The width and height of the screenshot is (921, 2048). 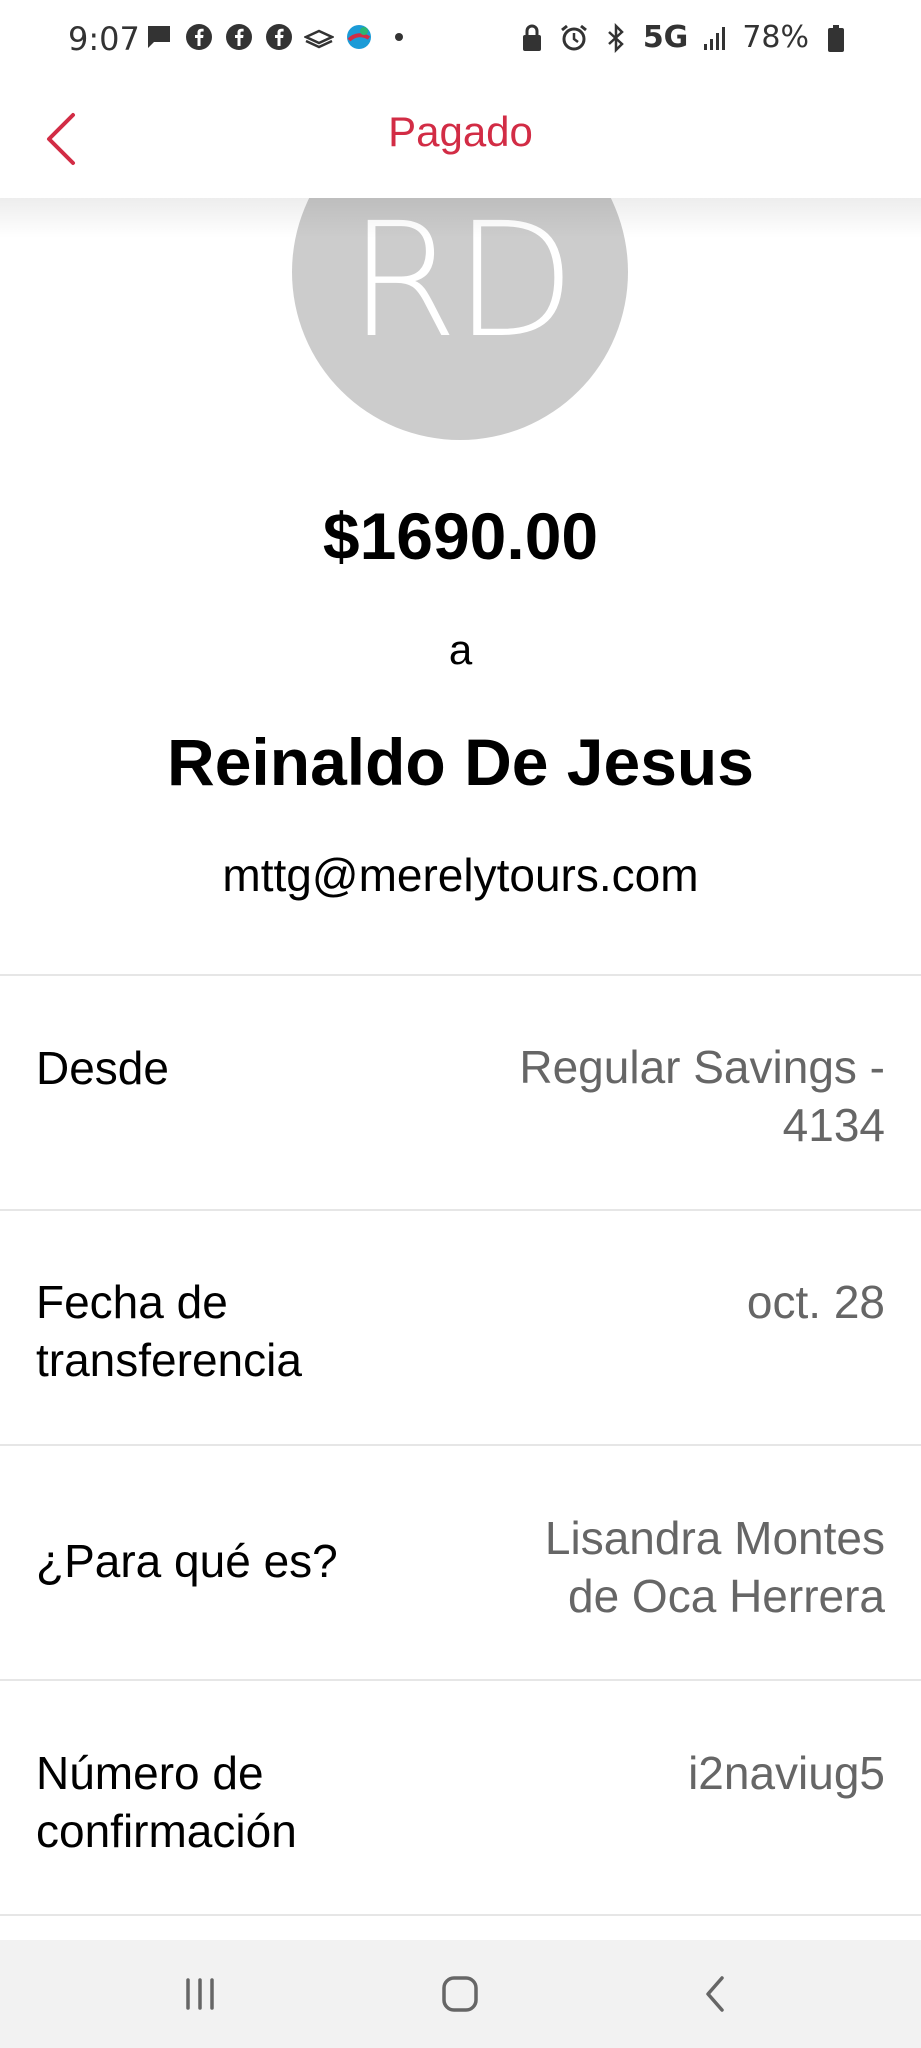 What do you see at coordinates (786, 1773) in the screenshot?
I see `detail-value: i2naviug5` at bounding box center [786, 1773].